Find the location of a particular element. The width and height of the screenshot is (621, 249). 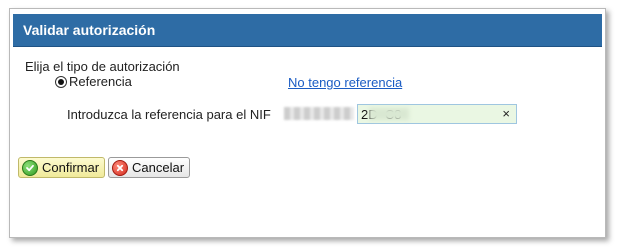

confirm-button: Confirmar is located at coordinates (62, 167).